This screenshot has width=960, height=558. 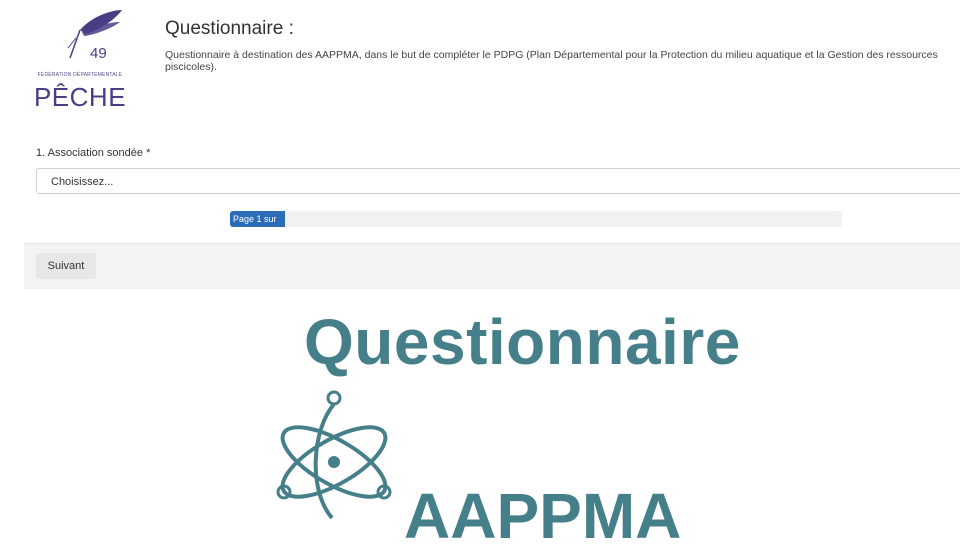 What do you see at coordinates (334, 457) in the screenshot?
I see `atom-icon` at bounding box center [334, 457].